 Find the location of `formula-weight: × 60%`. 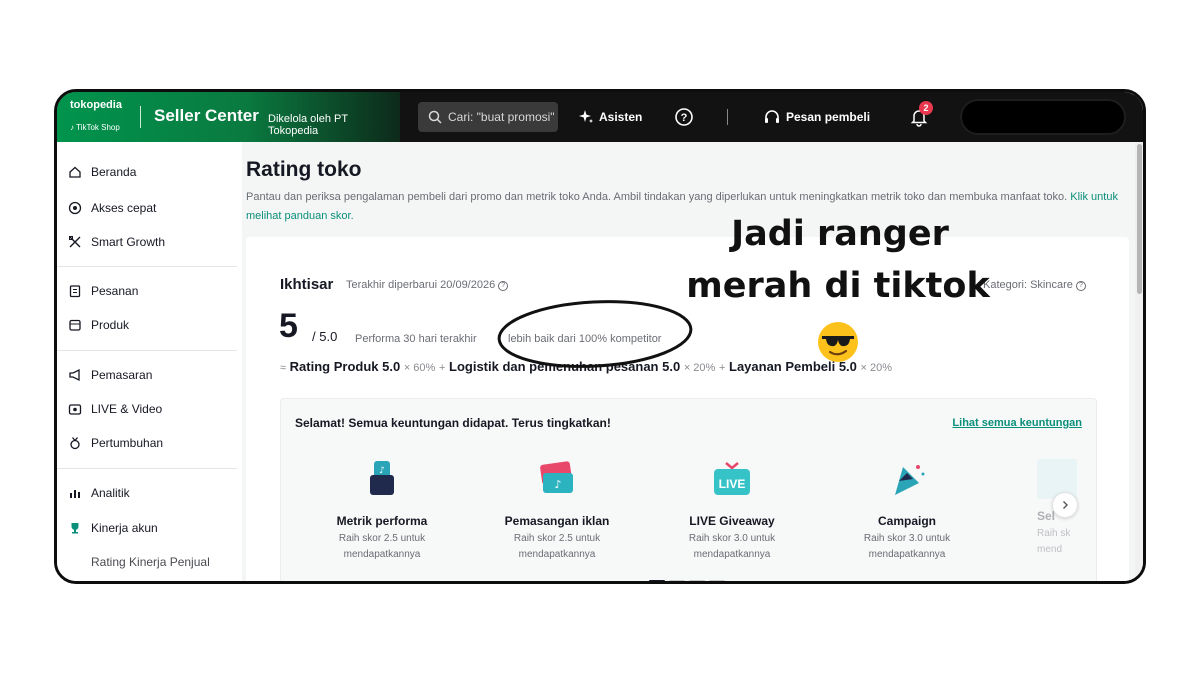

formula-weight: × 60% is located at coordinates (419, 368).